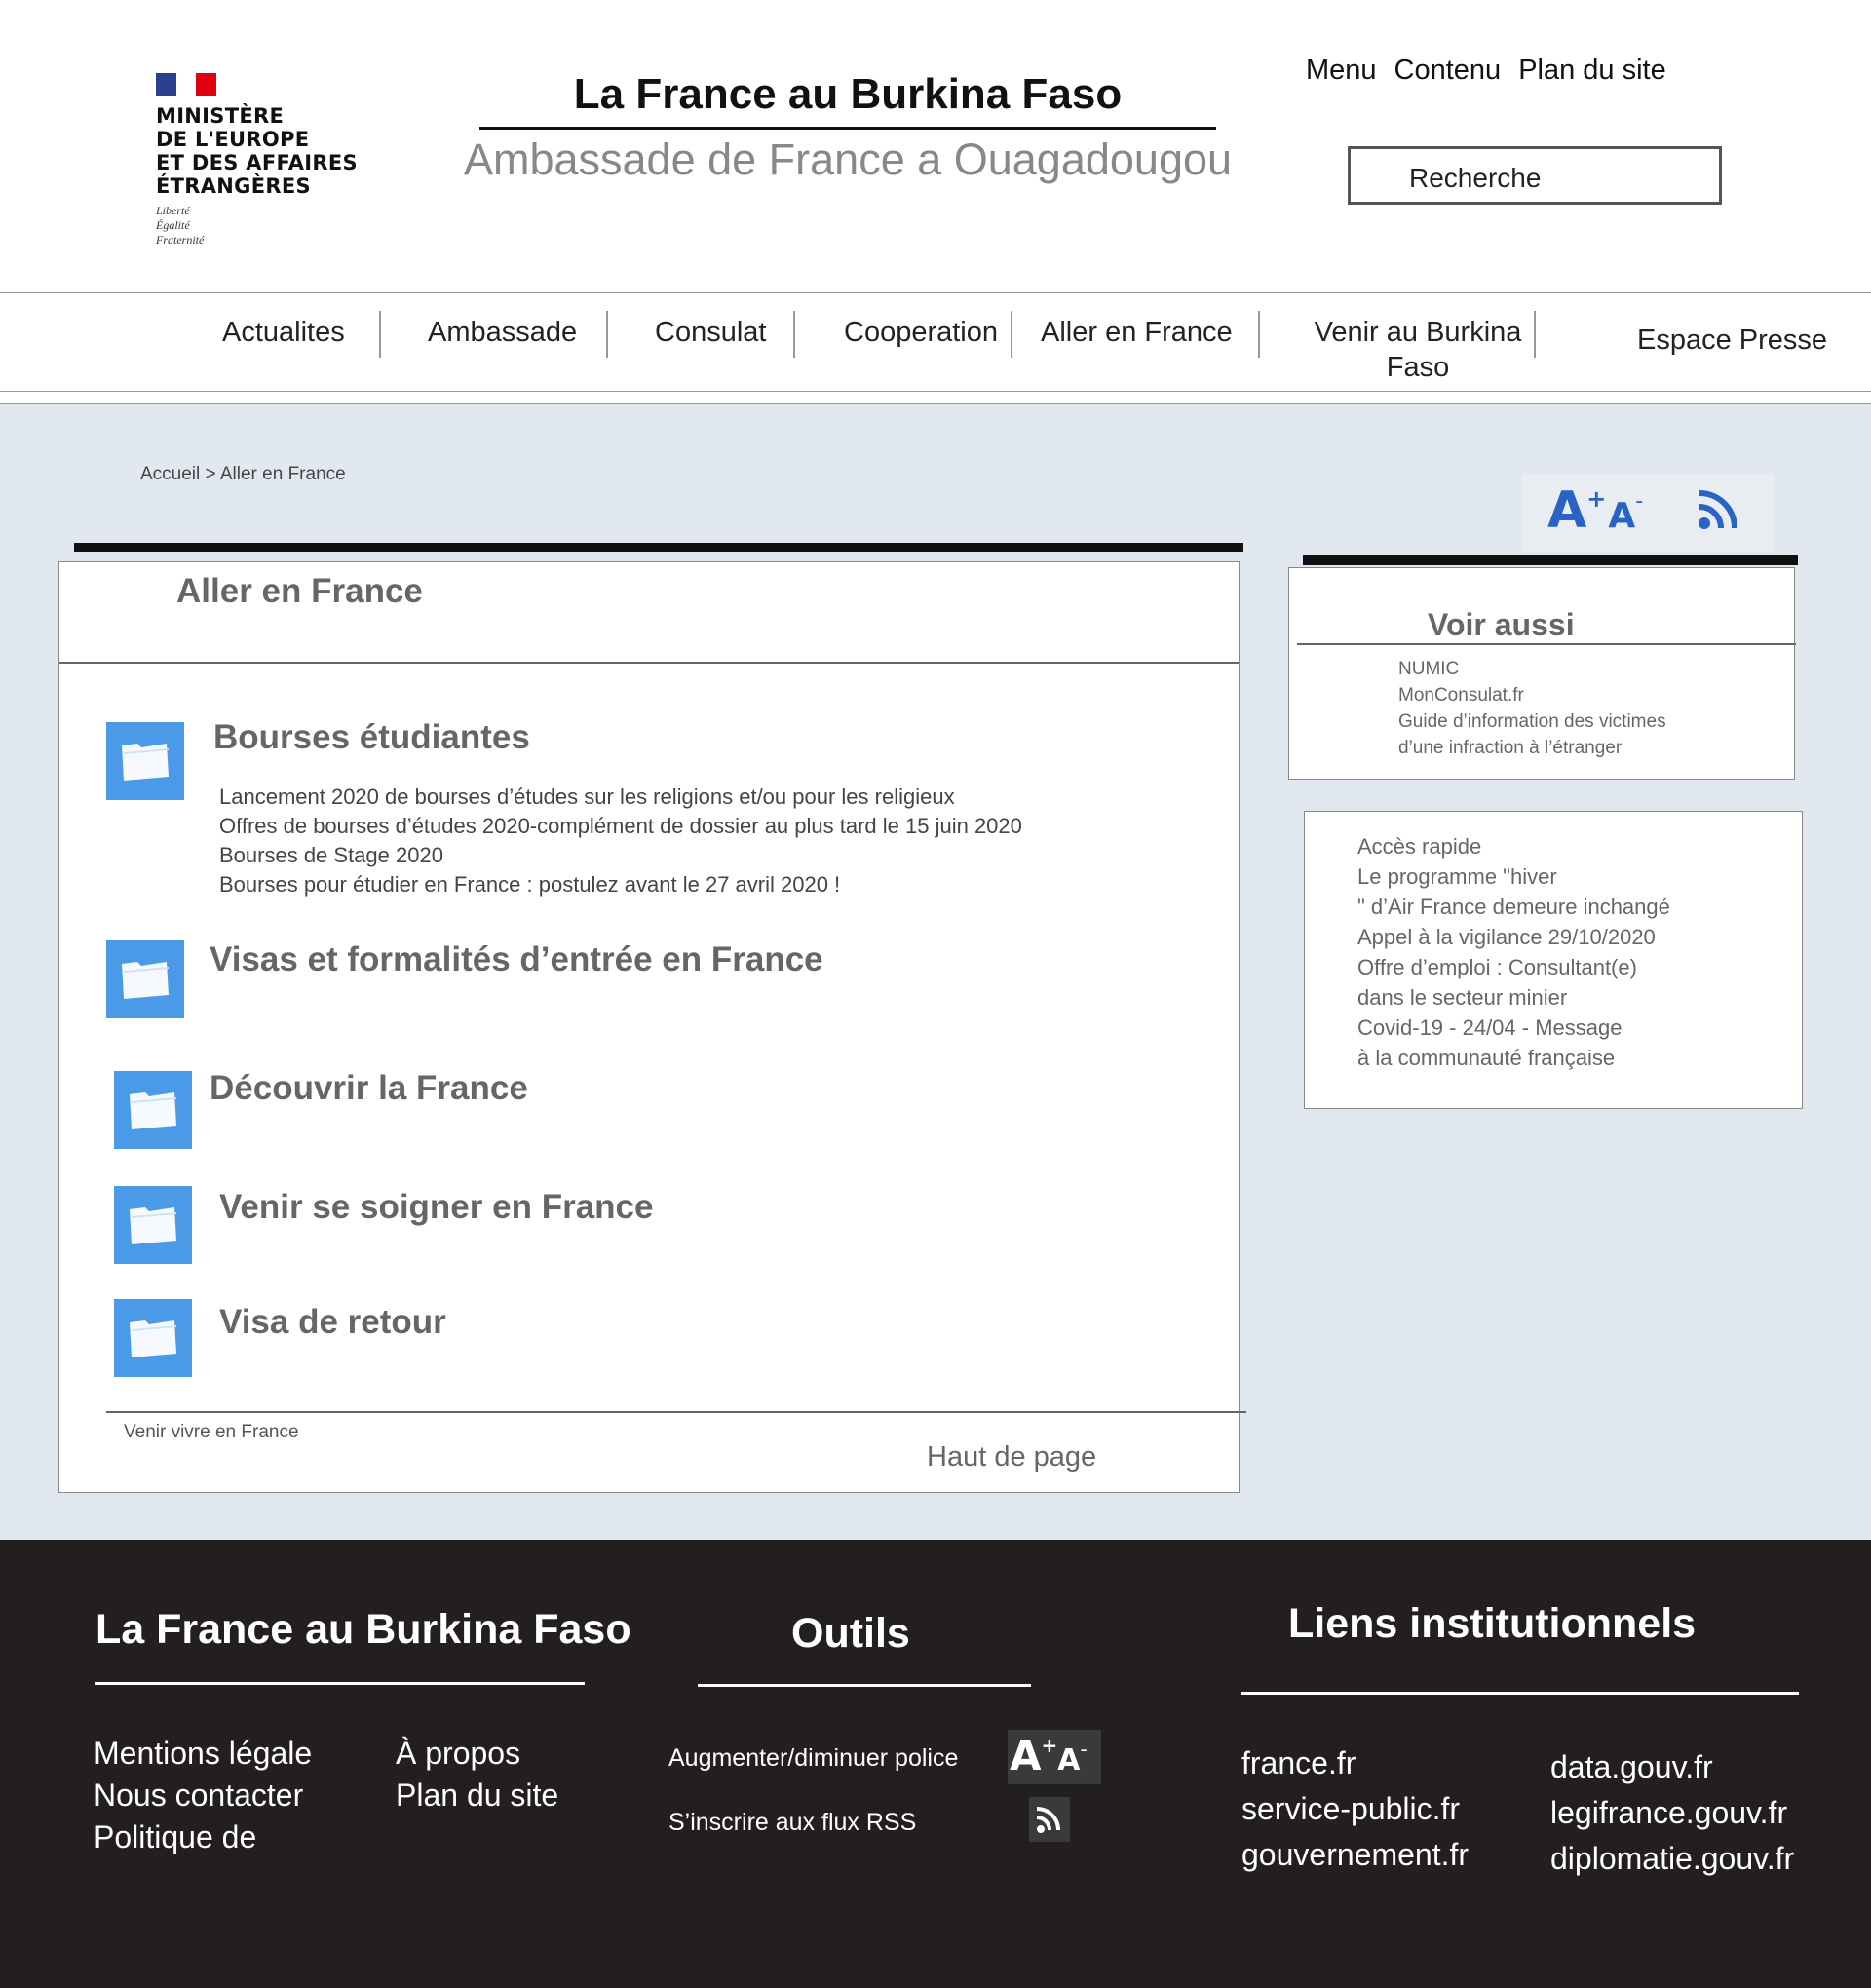 The image size is (1871, 1988). I want to click on footer-font-size-button: A+A-, so click(1054, 1757).